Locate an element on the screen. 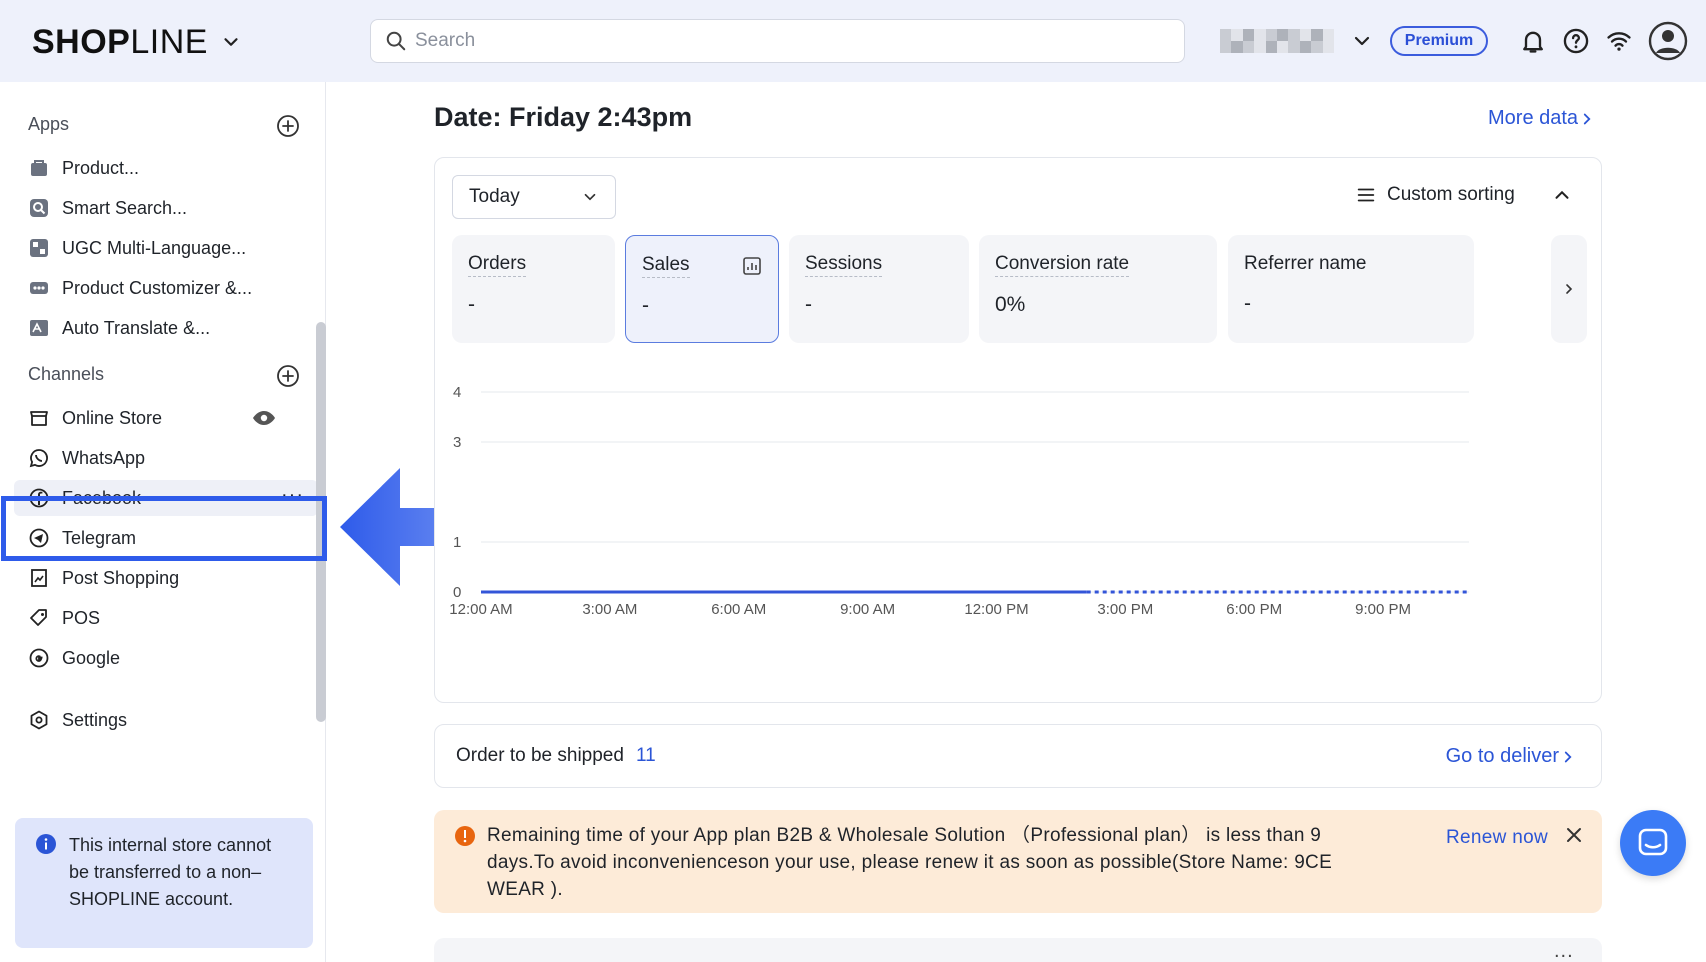 This screenshot has width=1706, height=962. metric-label: Sessions is located at coordinates (844, 265).